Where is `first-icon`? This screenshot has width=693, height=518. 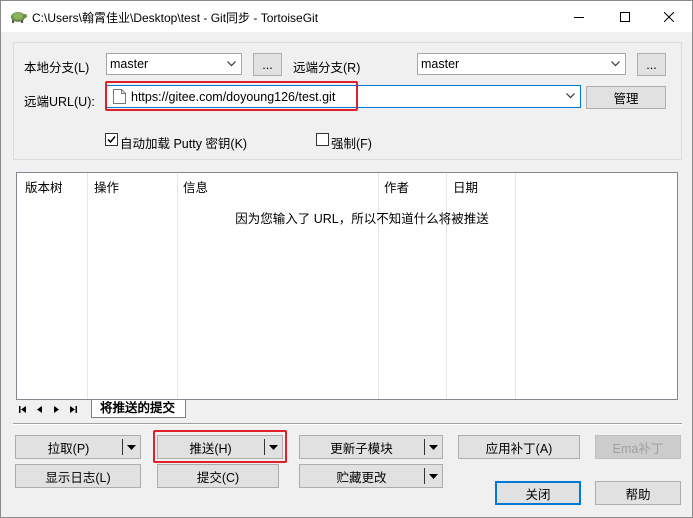 first-icon is located at coordinates (22, 409).